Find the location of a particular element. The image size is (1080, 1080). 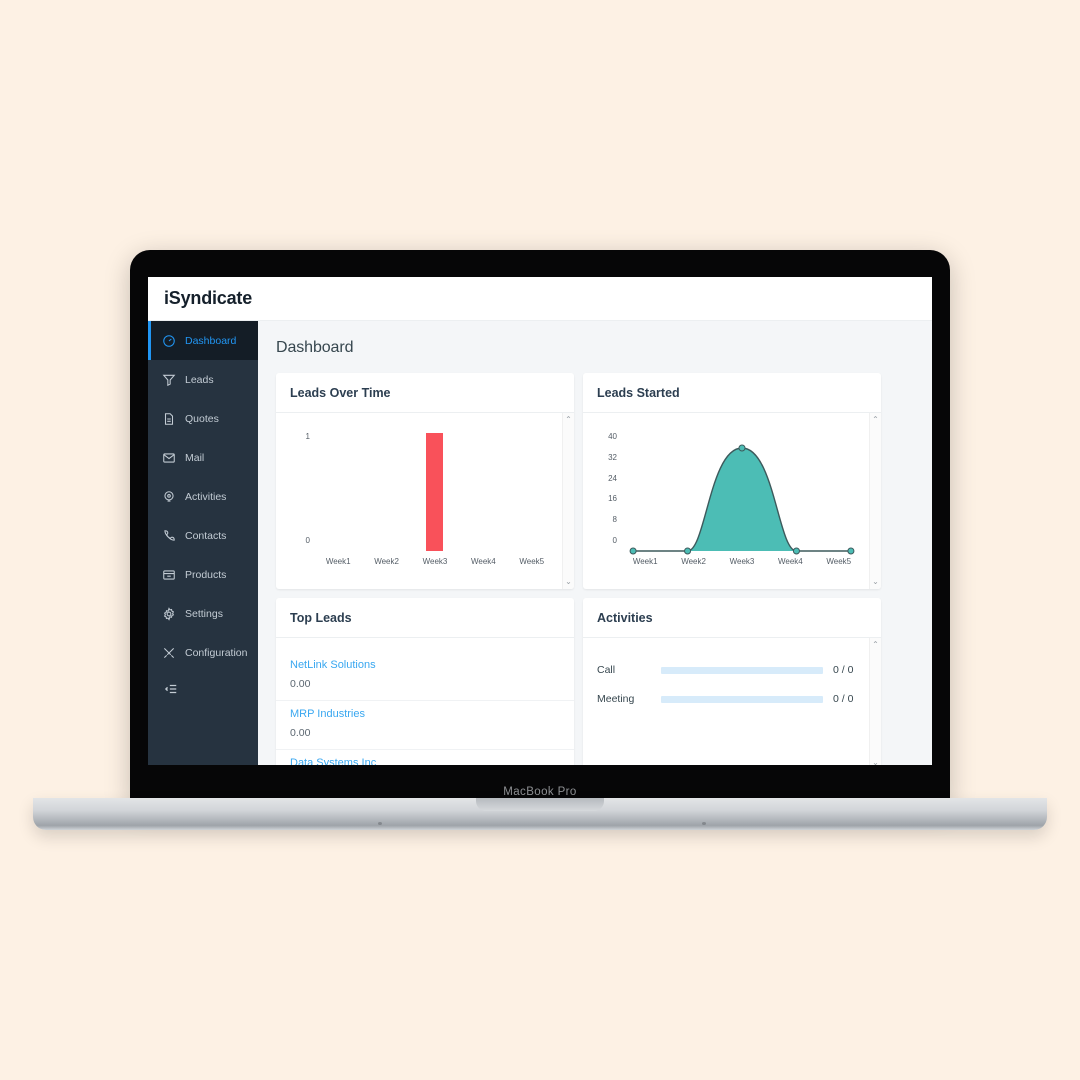

sidebar-item-label: Products is located at coordinates (206, 574).